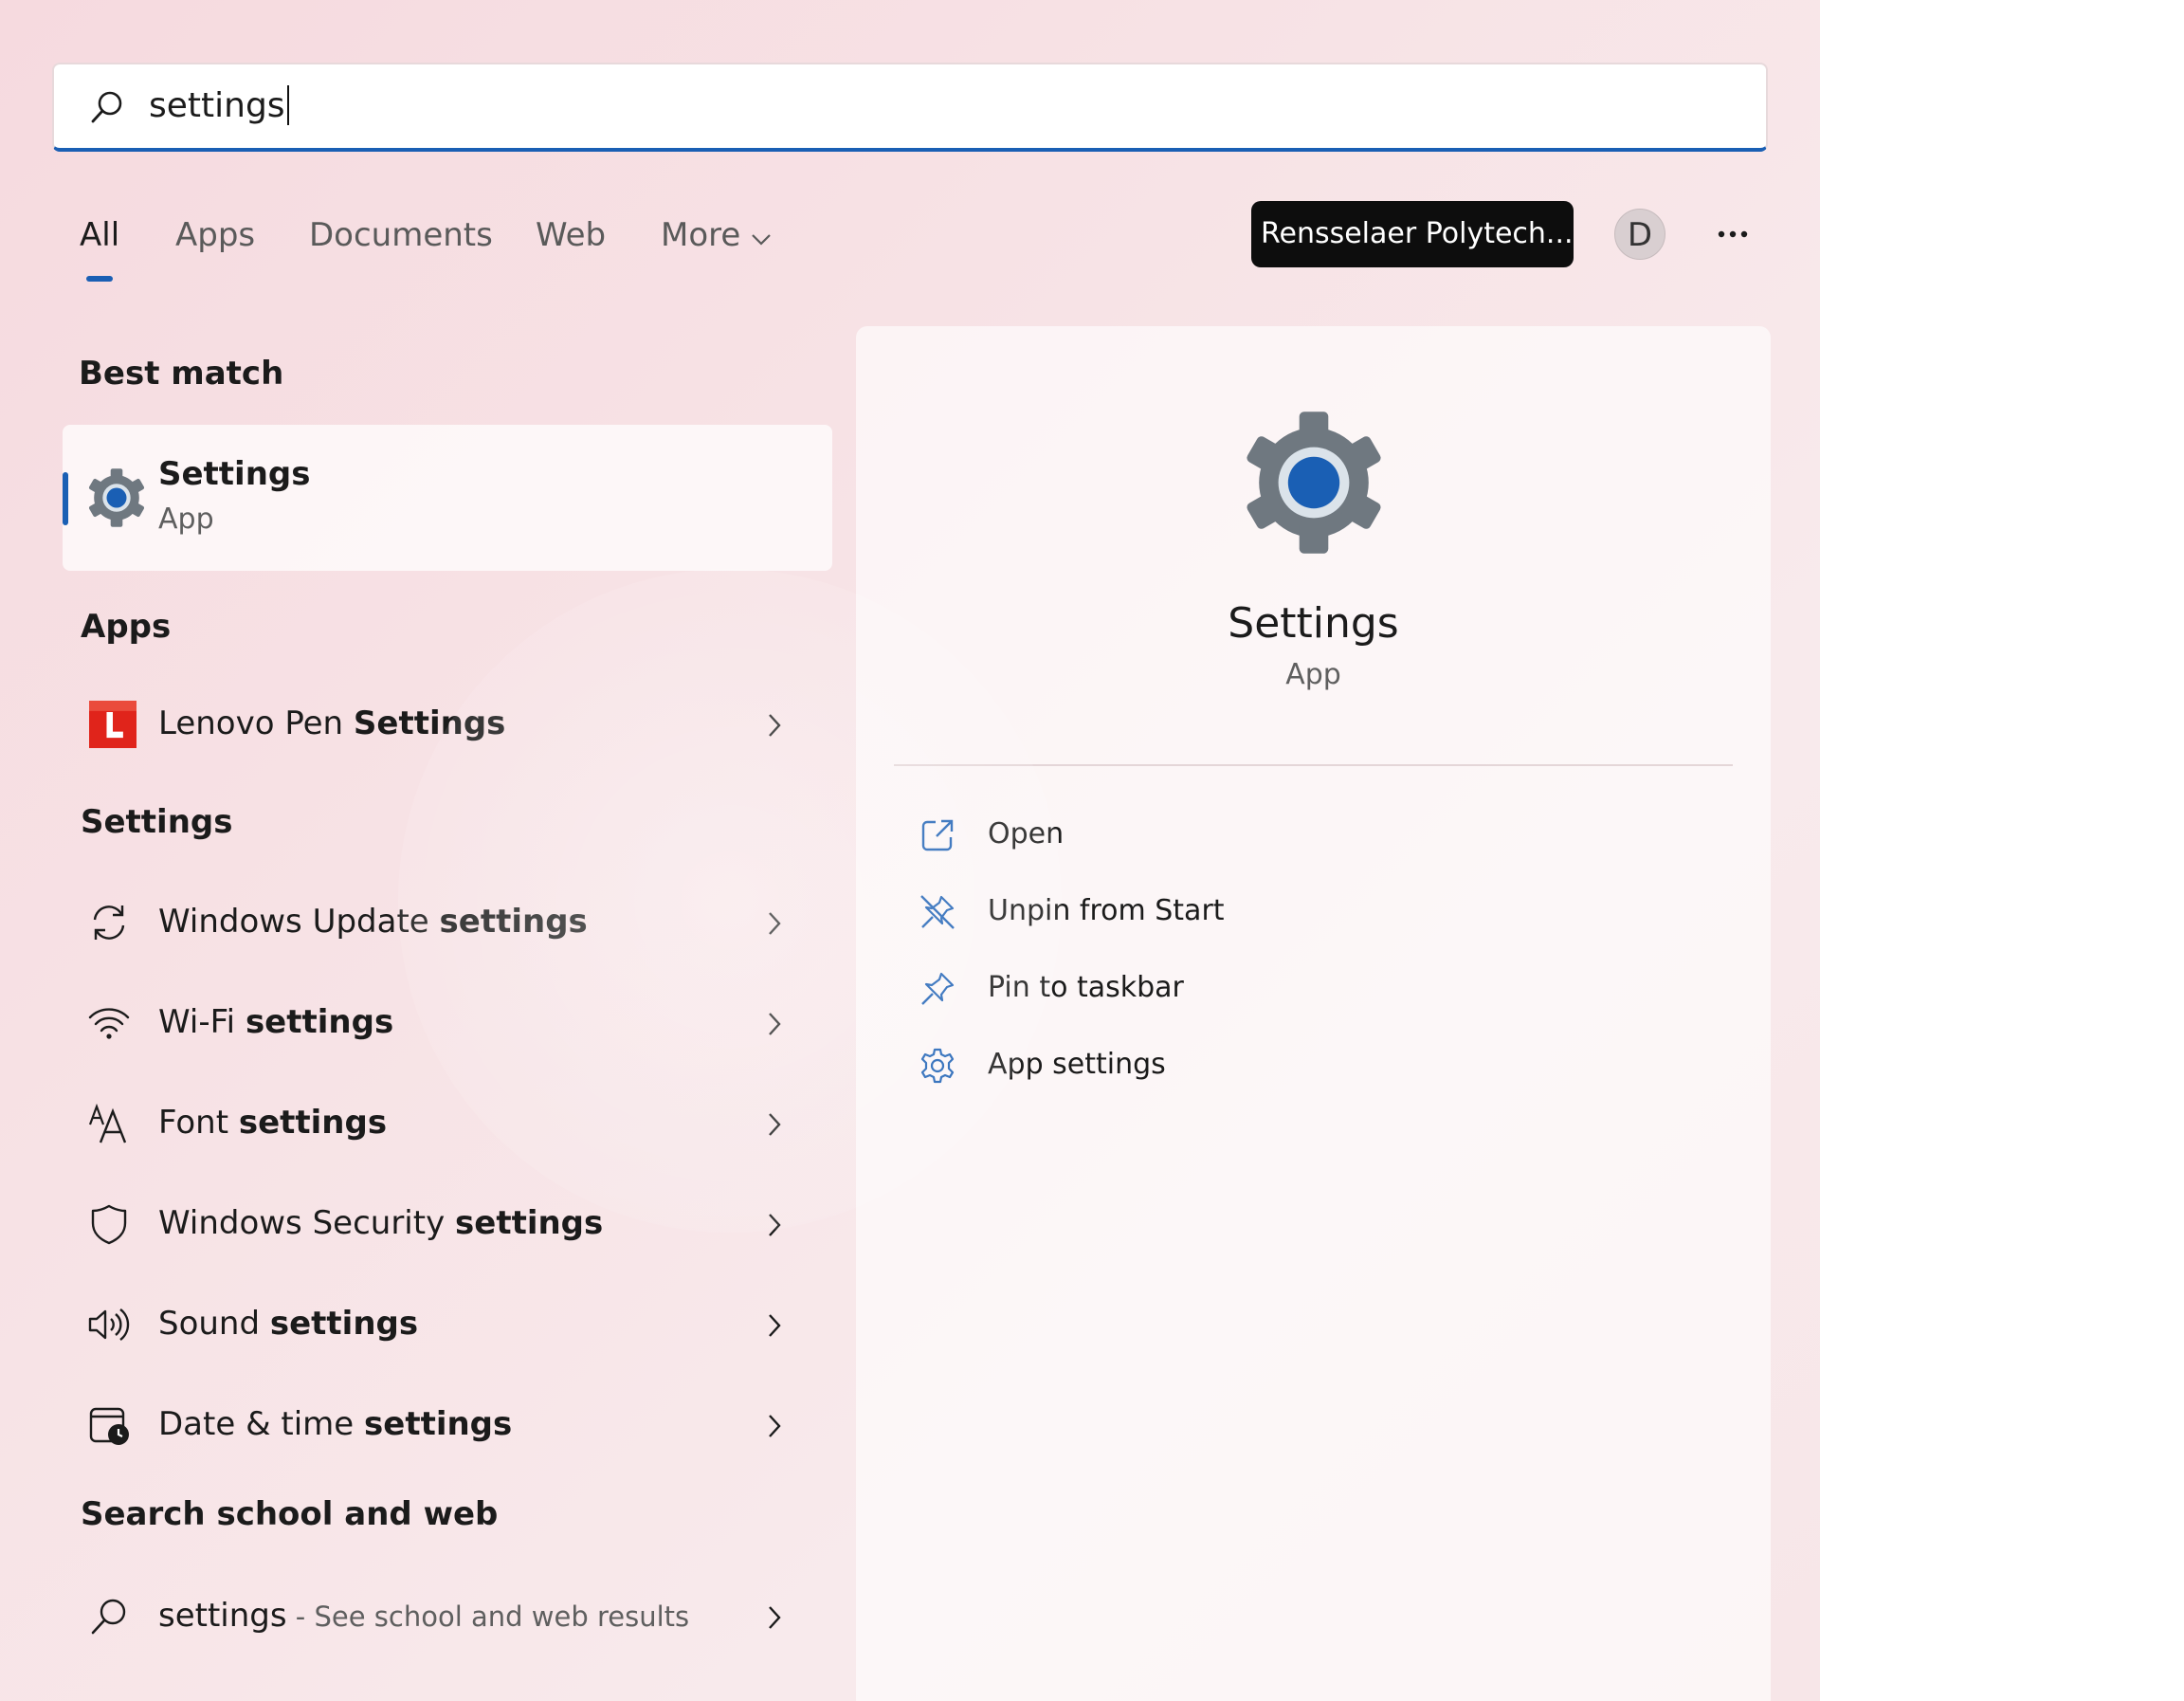  I want to click on tab-all: All, so click(99, 235).